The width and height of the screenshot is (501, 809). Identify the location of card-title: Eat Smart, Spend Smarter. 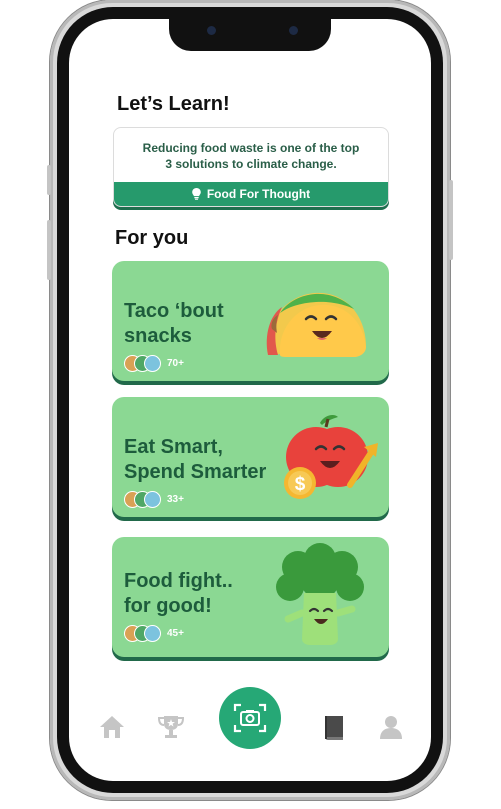
(209, 460).